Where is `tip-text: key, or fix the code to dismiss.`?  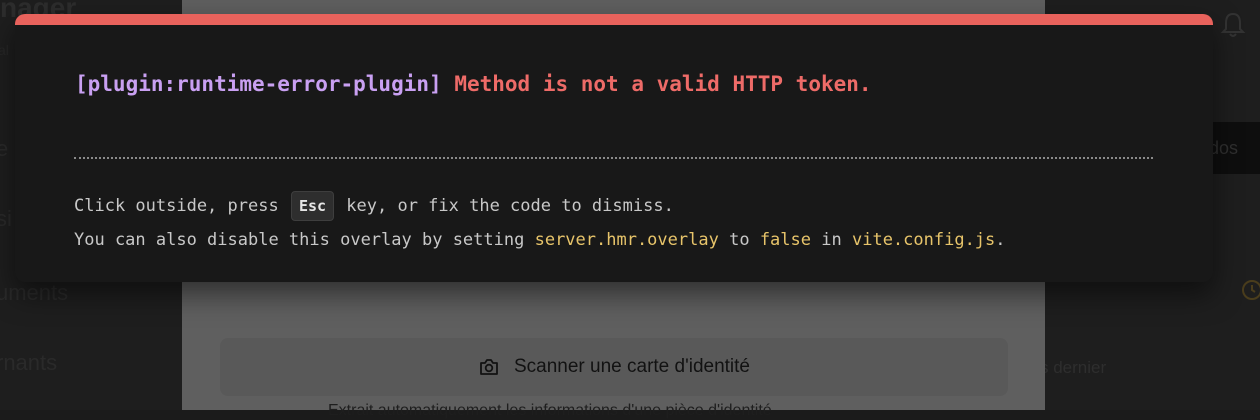 tip-text: key, or fix the code to dismiss. is located at coordinates (510, 206).